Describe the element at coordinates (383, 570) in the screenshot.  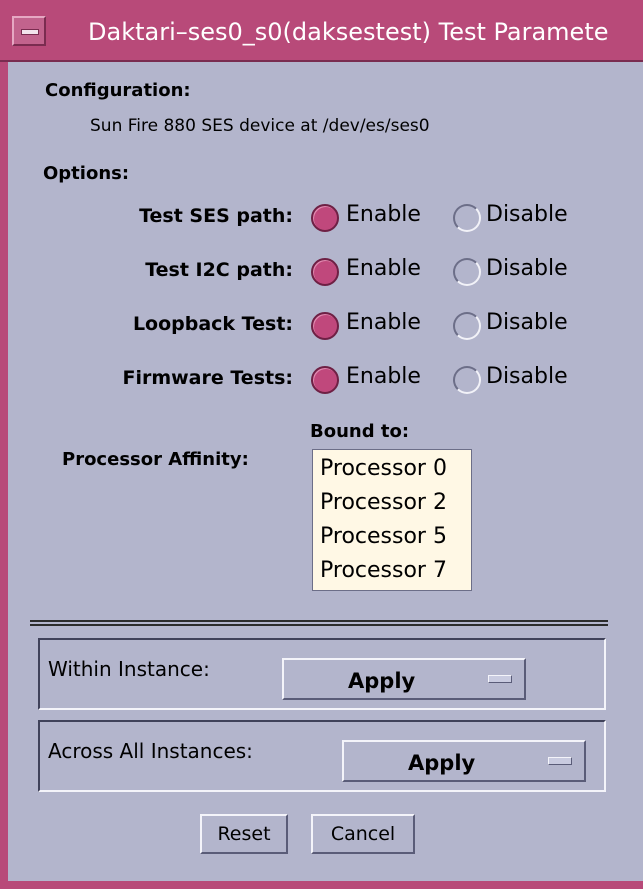
I see `list-item: Processor 7` at that location.